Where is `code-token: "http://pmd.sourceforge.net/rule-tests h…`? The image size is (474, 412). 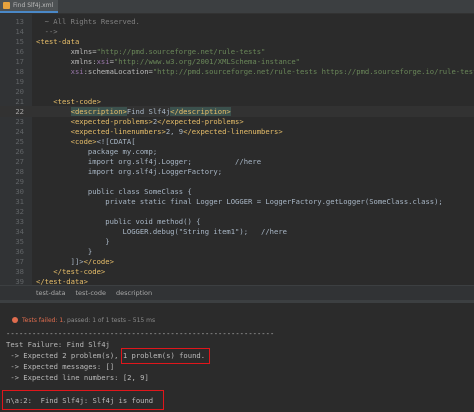
code-token: "http://pmd.sourceforge.net/rule-tests h… is located at coordinates (313, 71).